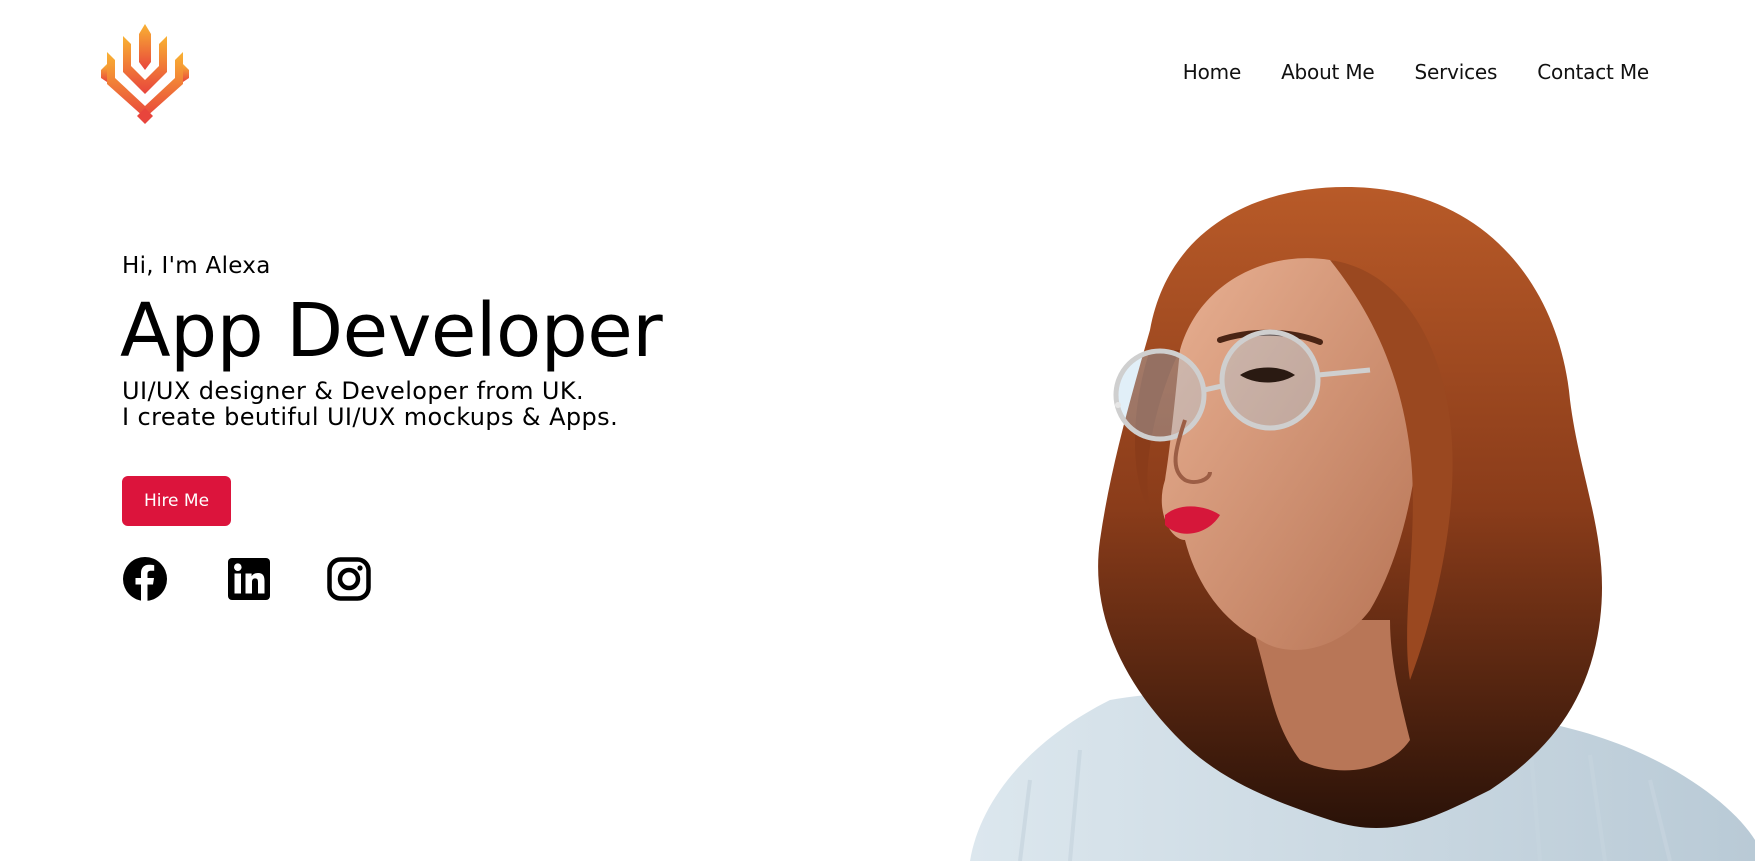  I want to click on nav-item-services: Services, so click(1456, 72).